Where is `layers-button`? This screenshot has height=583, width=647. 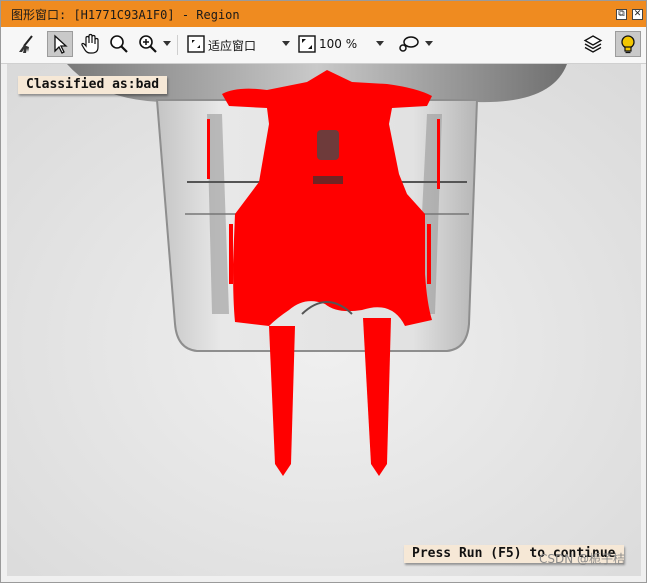
layers-button is located at coordinates (593, 44).